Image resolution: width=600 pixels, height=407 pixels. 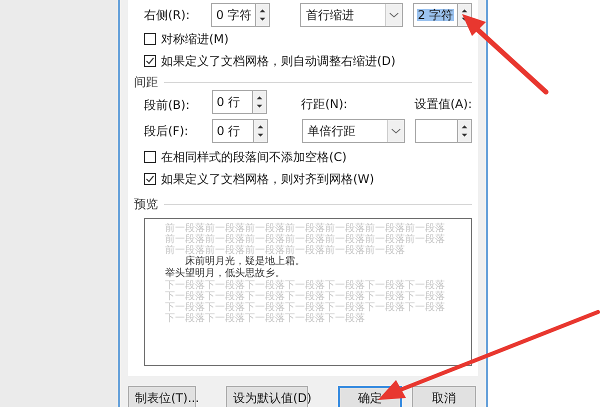 What do you see at coordinates (278, 61) in the screenshot?
I see `checkbox-label: 如果定义了文档网格，则自动调整右缩进(D)` at bounding box center [278, 61].